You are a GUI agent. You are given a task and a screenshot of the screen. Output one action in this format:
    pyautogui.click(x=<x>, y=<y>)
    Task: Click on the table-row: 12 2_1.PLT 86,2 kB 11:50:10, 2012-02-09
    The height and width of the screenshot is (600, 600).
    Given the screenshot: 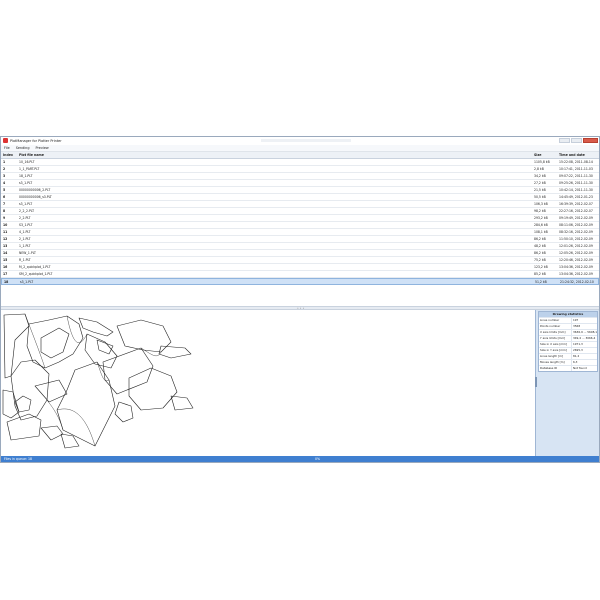 What is the action you would take?
    pyautogui.click(x=300, y=239)
    